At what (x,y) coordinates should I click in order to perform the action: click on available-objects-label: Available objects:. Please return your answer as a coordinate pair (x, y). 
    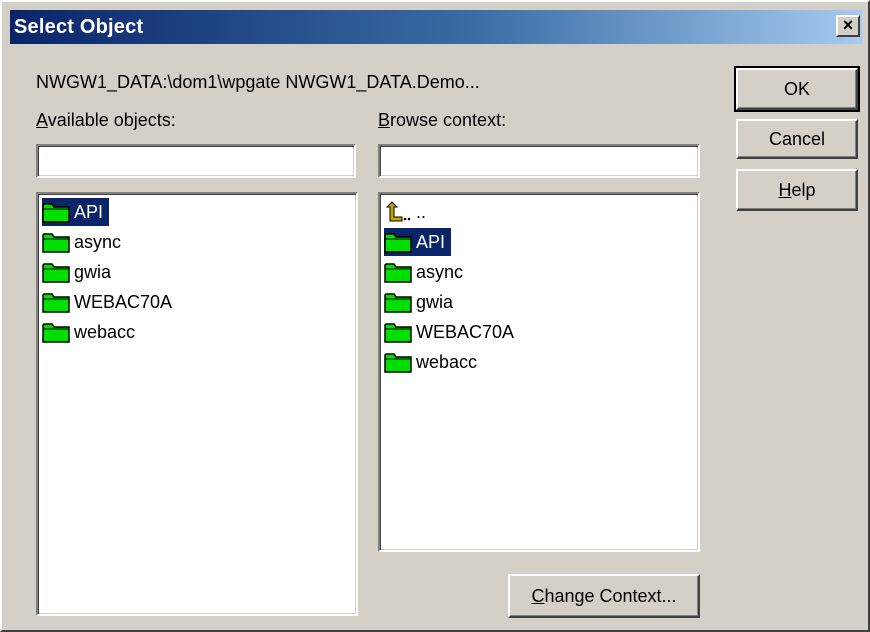
    Looking at the image, I should click on (106, 120).